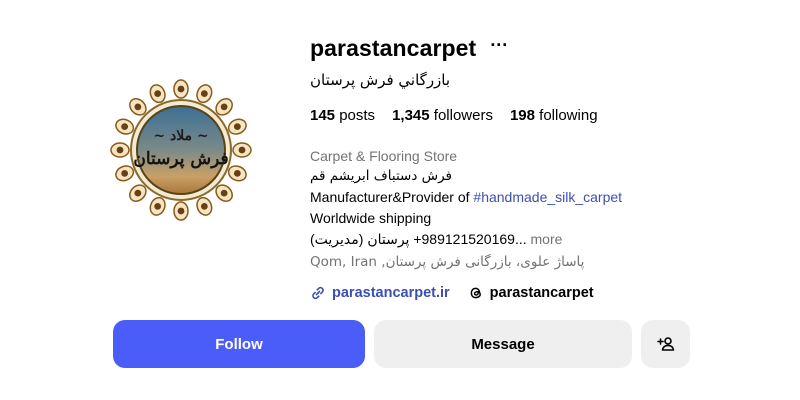 The image size is (800, 400). What do you see at coordinates (566, 115) in the screenshot?
I see `following-label: following` at bounding box center [566, 115].